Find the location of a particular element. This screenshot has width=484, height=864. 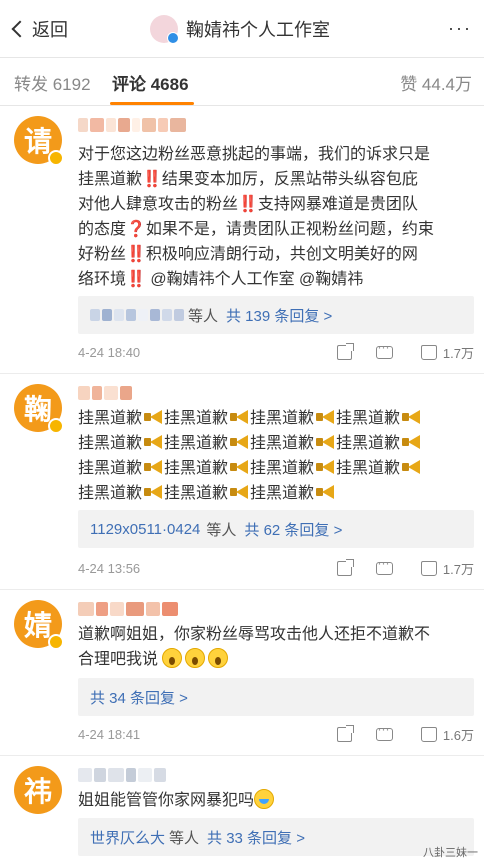

comment-line: 挂黑道歉 挂黑道歉 挂黑道歉 is located at coordinates (277, 493).